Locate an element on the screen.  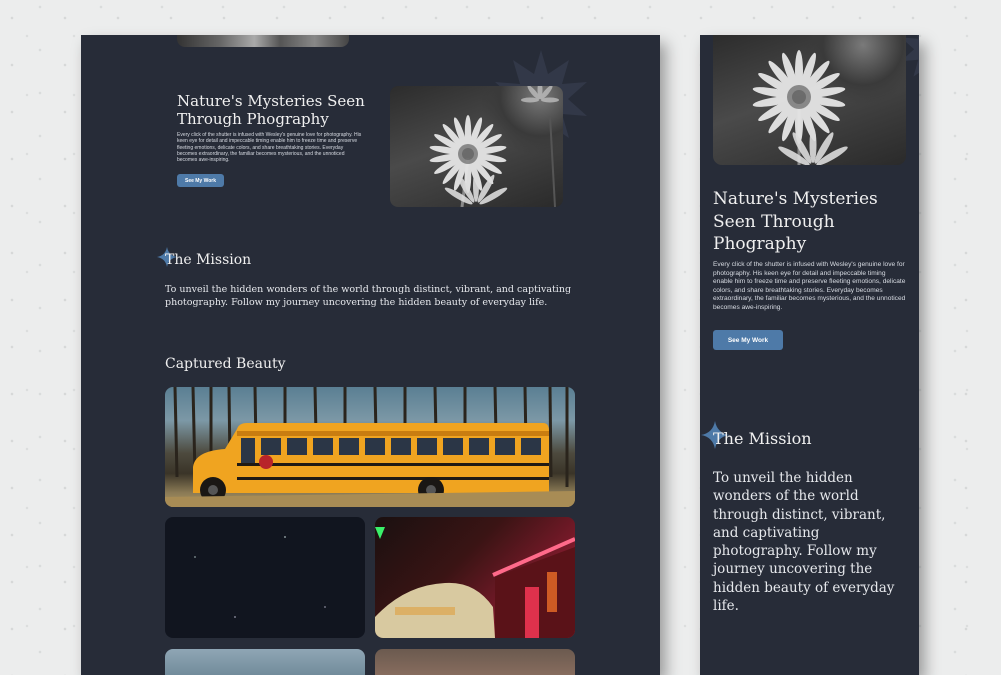
previous-image-strip is located at coordinates (263, 41).